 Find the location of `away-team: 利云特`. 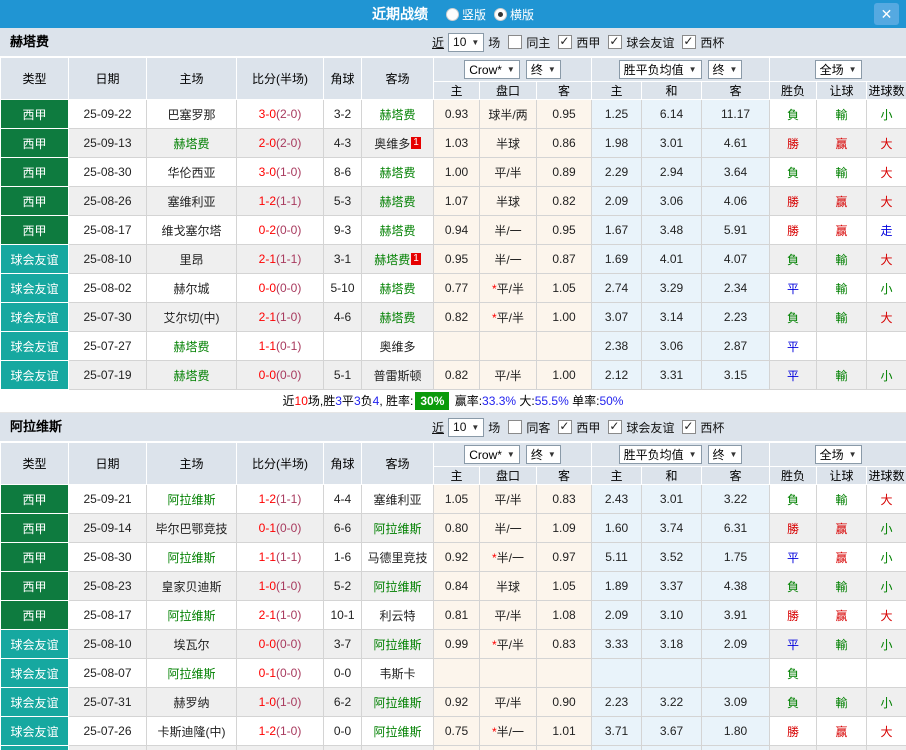

away-team: 利云特 is located at coordinates (397, 615).